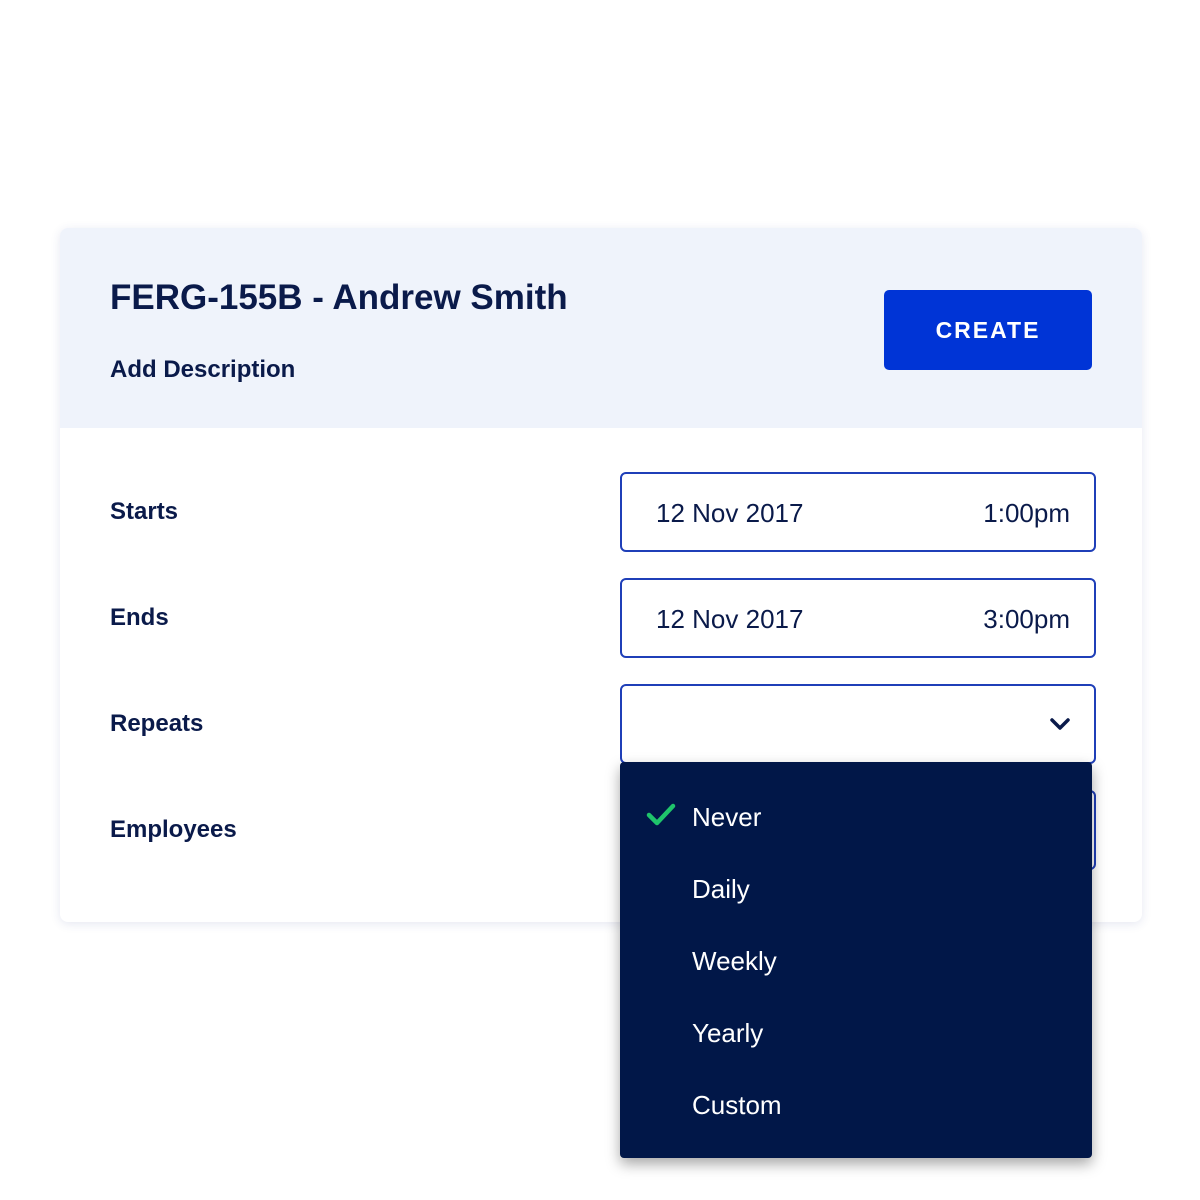 This screenshot has height=1200, width=1200. Describe the element at coordinates (856, 1104) in the screenshot. I see `repeat-option-custom: Custom` at that location.